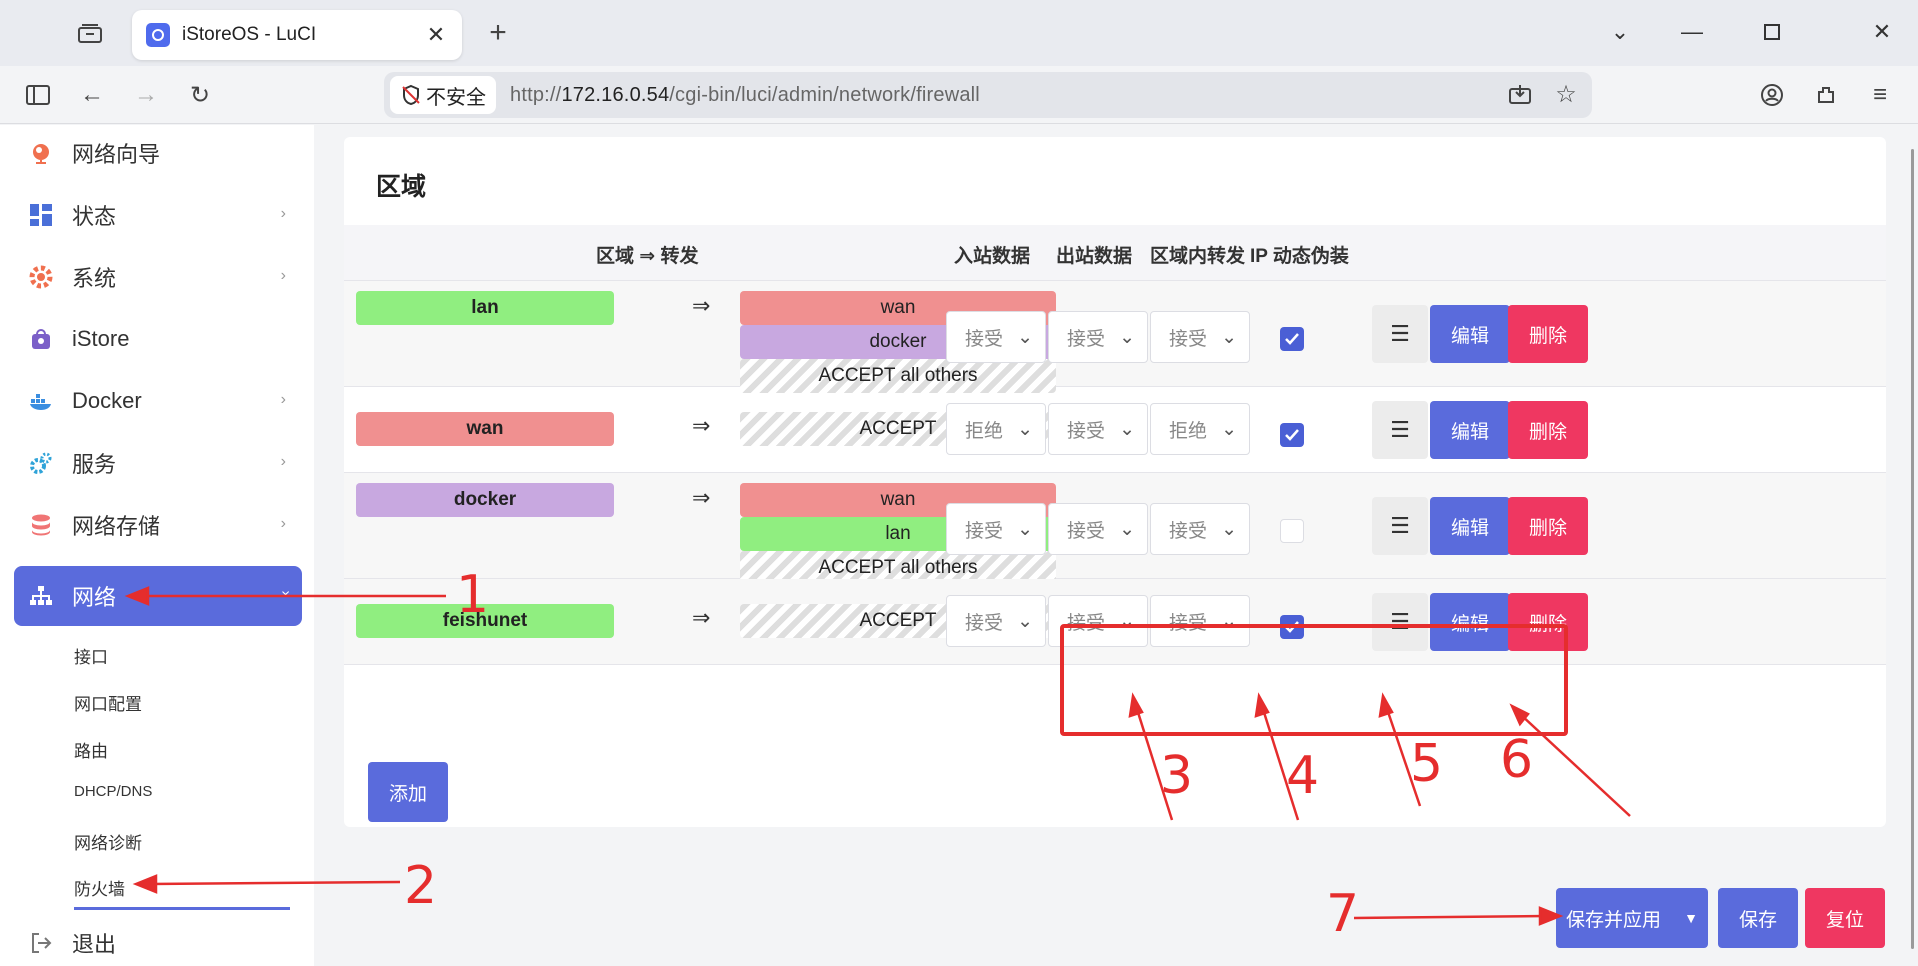  What do you see at coordinates (113, 791) in the screenshot?
I see `sidebar-subitem-dhcp-dns: DHCP/DNS` at bounding box center [113, 791].